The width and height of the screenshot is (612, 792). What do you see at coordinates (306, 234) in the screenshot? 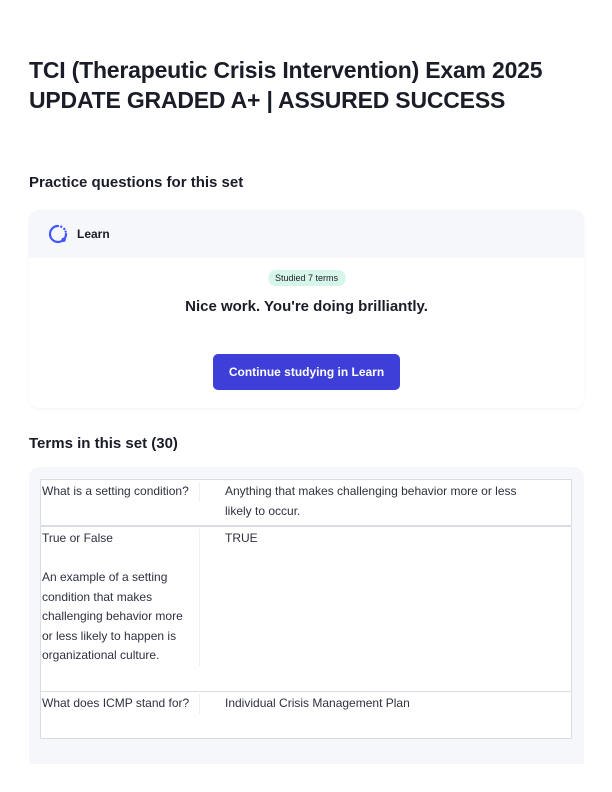
I see `learn-card-header: Learn` at bounding box center [306, 234].